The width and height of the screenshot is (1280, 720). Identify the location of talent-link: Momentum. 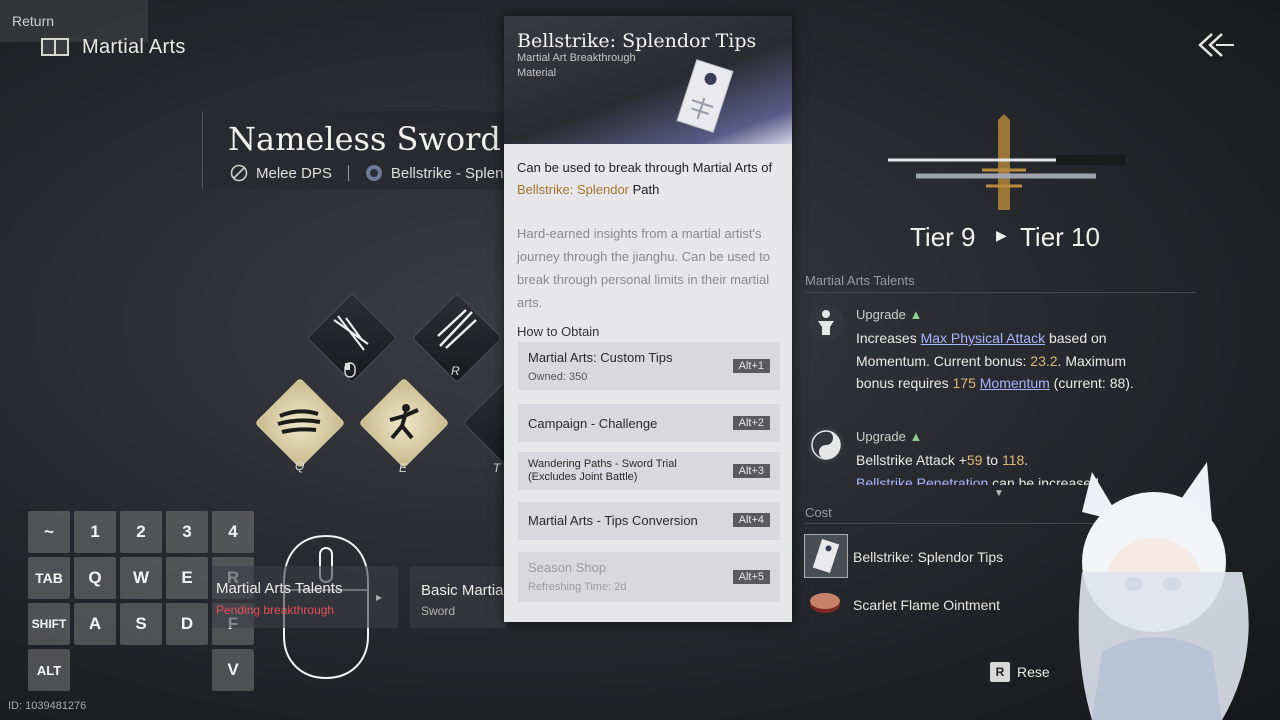
(1015, 383).